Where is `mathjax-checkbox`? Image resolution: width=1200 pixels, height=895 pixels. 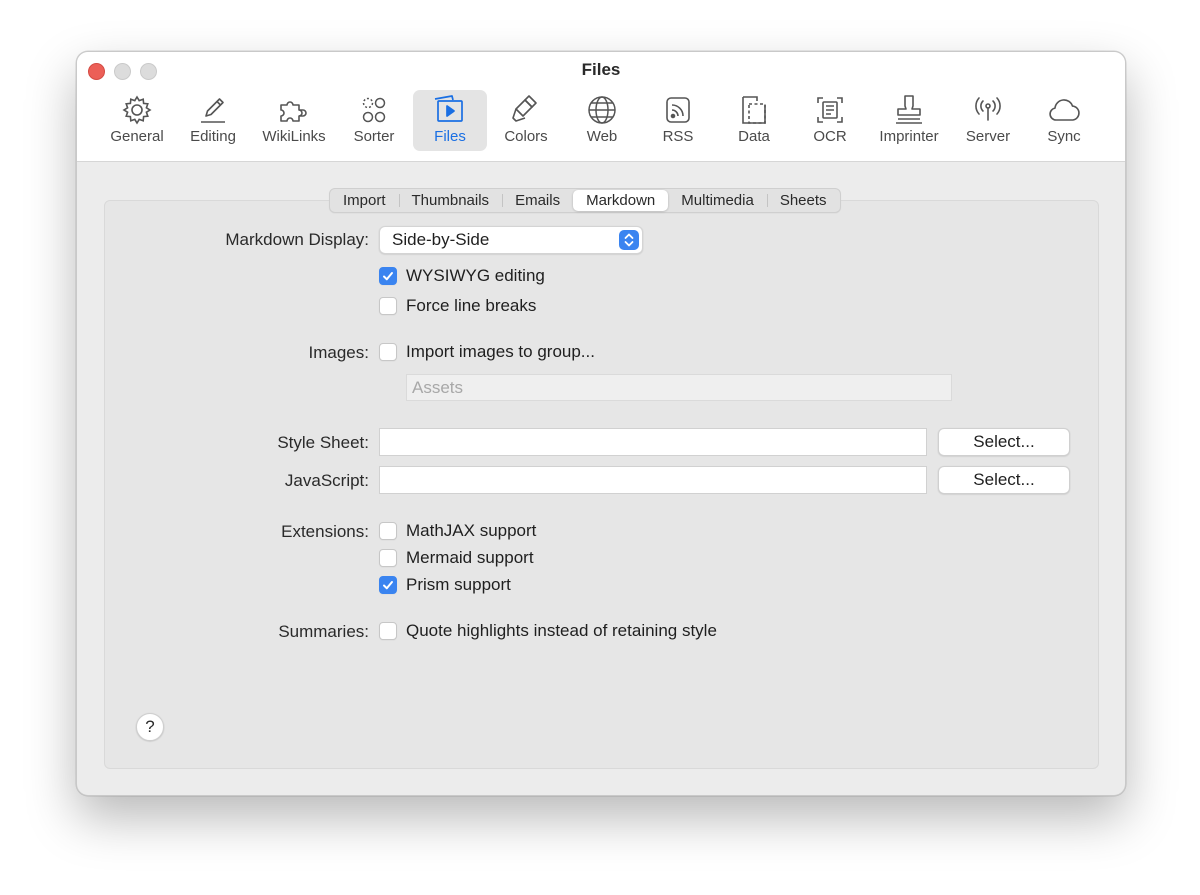 mathjax-checkbox is located at coordinates (388, 531).